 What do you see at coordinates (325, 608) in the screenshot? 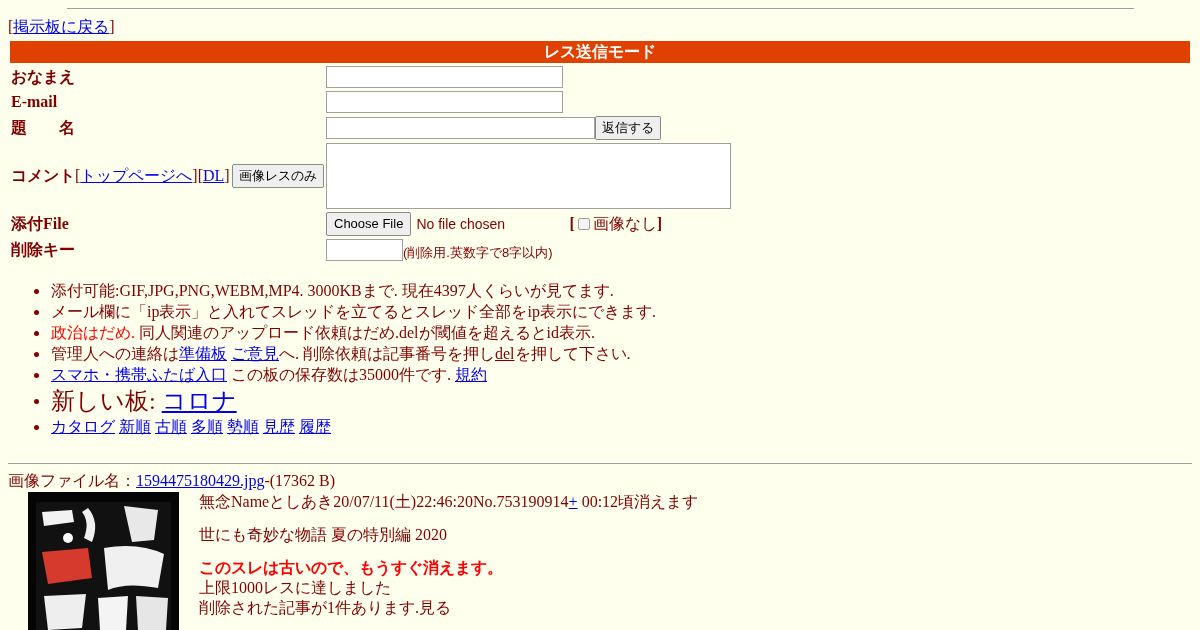
I see `post-text: 削除された記事が1件あります.見る` at bounding box center [325, 608].